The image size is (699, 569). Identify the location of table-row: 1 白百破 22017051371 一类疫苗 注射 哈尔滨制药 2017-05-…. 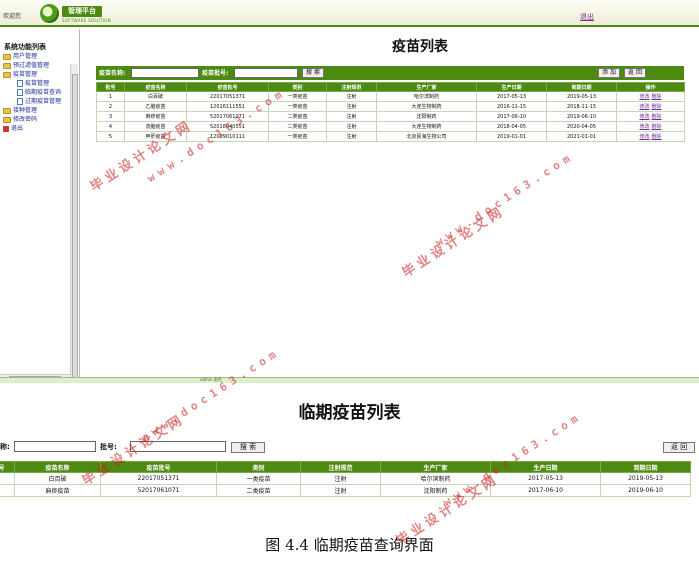
(390, 96).